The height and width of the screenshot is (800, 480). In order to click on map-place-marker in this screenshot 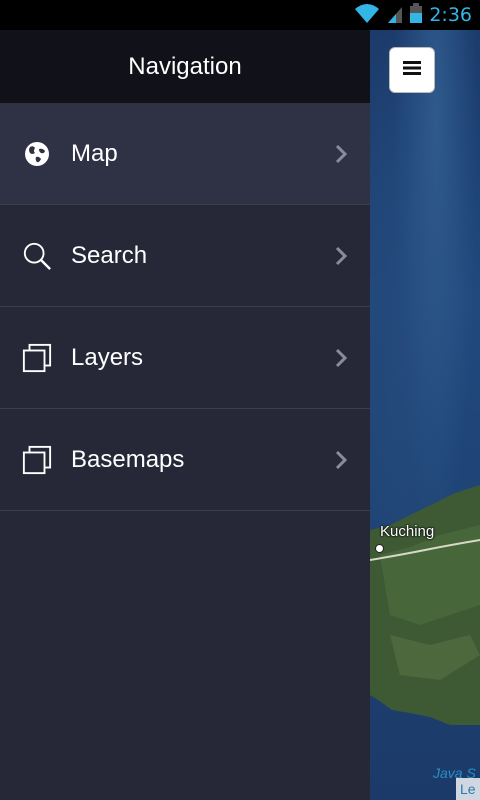, I will do `click(379, 548)`.